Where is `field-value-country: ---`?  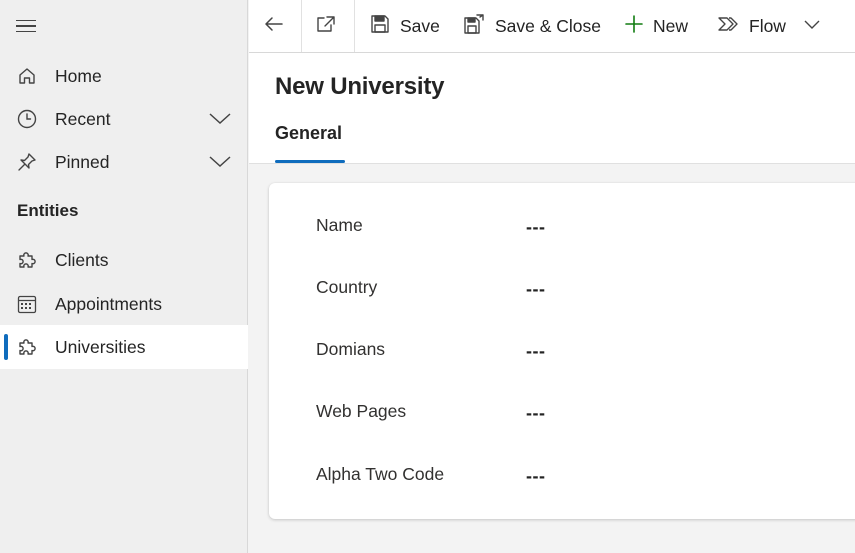 field-value-country: --- is located at coordinates (535, 289).